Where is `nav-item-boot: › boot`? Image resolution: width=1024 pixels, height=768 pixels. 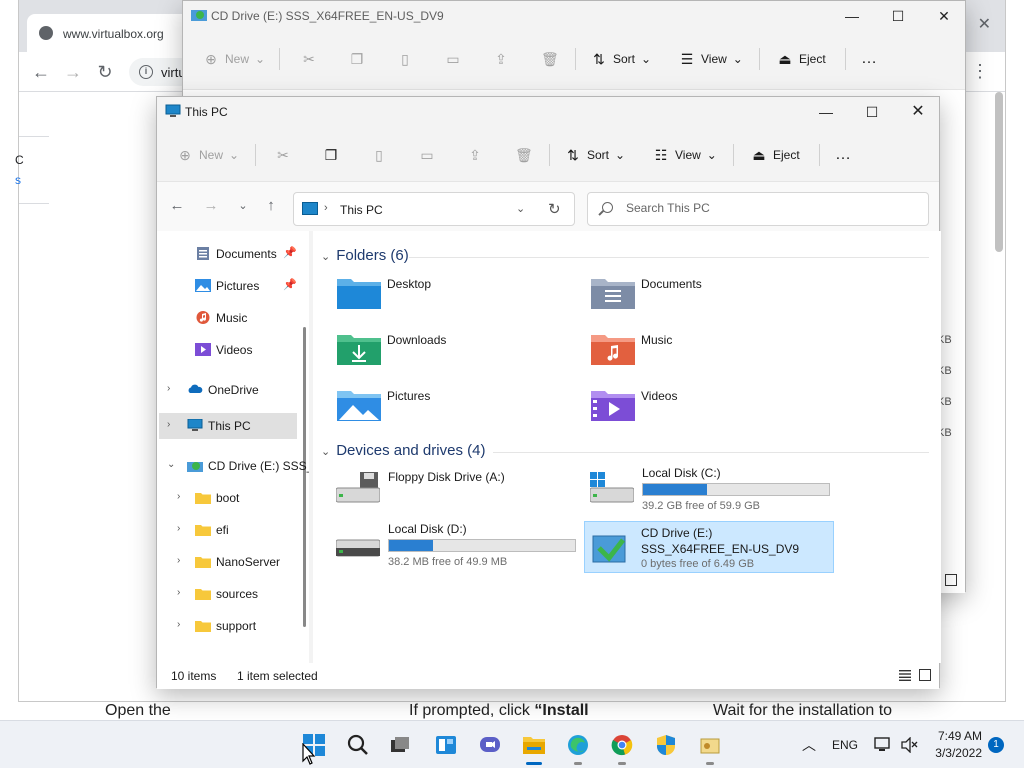
nav-item-boot: › boot is located at coordinates (228, 498).